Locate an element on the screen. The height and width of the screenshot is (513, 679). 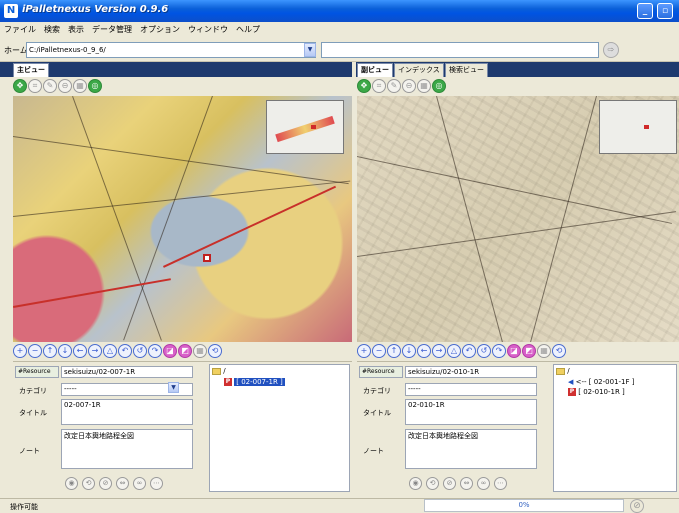
search-input is located at coordinates (460, 50).